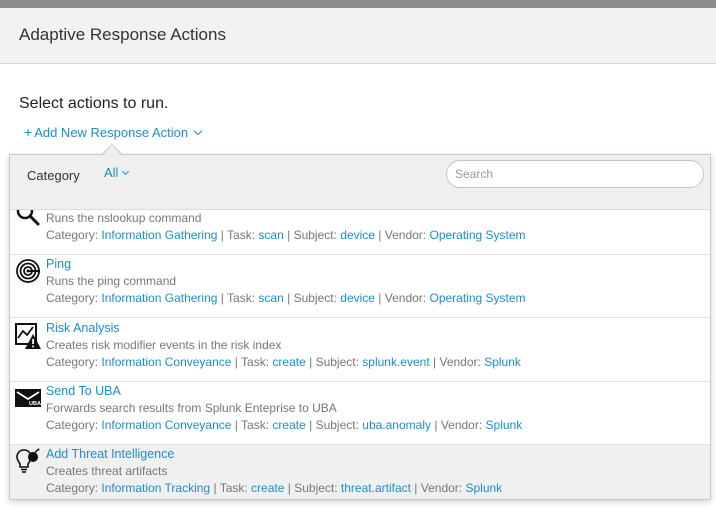  Describe the element at coordinates (111, 172) in the screenshot. I see `category-select-value: All` at that location.